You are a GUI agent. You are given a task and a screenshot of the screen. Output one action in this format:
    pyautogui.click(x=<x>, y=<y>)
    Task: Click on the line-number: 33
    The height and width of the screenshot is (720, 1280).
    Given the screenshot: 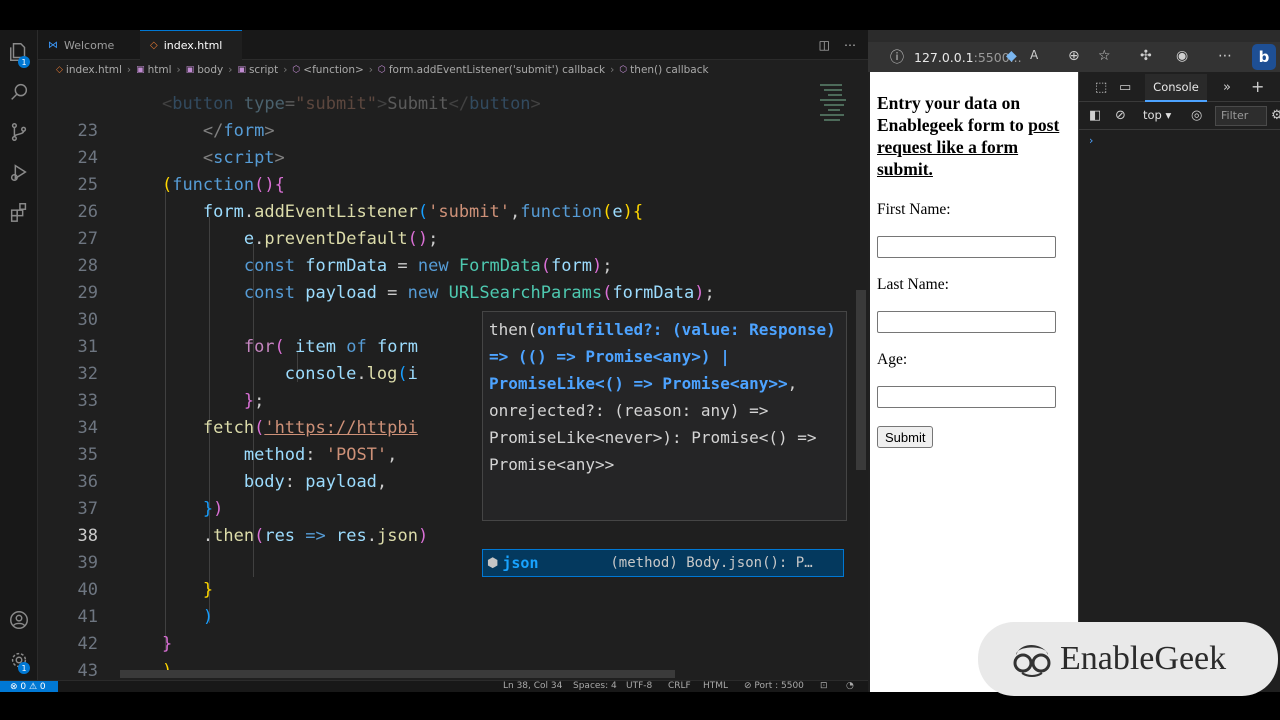 What is the action you would take?
    pyautogui.click(x=87, y=401)
    